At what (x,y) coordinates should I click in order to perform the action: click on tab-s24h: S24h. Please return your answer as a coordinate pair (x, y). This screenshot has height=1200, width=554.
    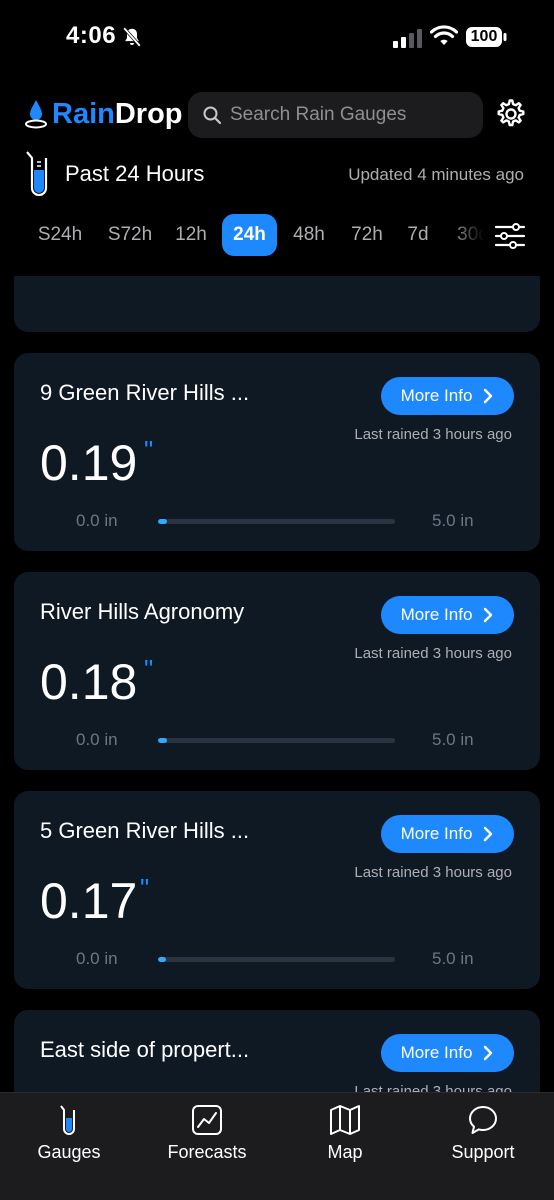
    Looking at the image, I should click on (60, 235).